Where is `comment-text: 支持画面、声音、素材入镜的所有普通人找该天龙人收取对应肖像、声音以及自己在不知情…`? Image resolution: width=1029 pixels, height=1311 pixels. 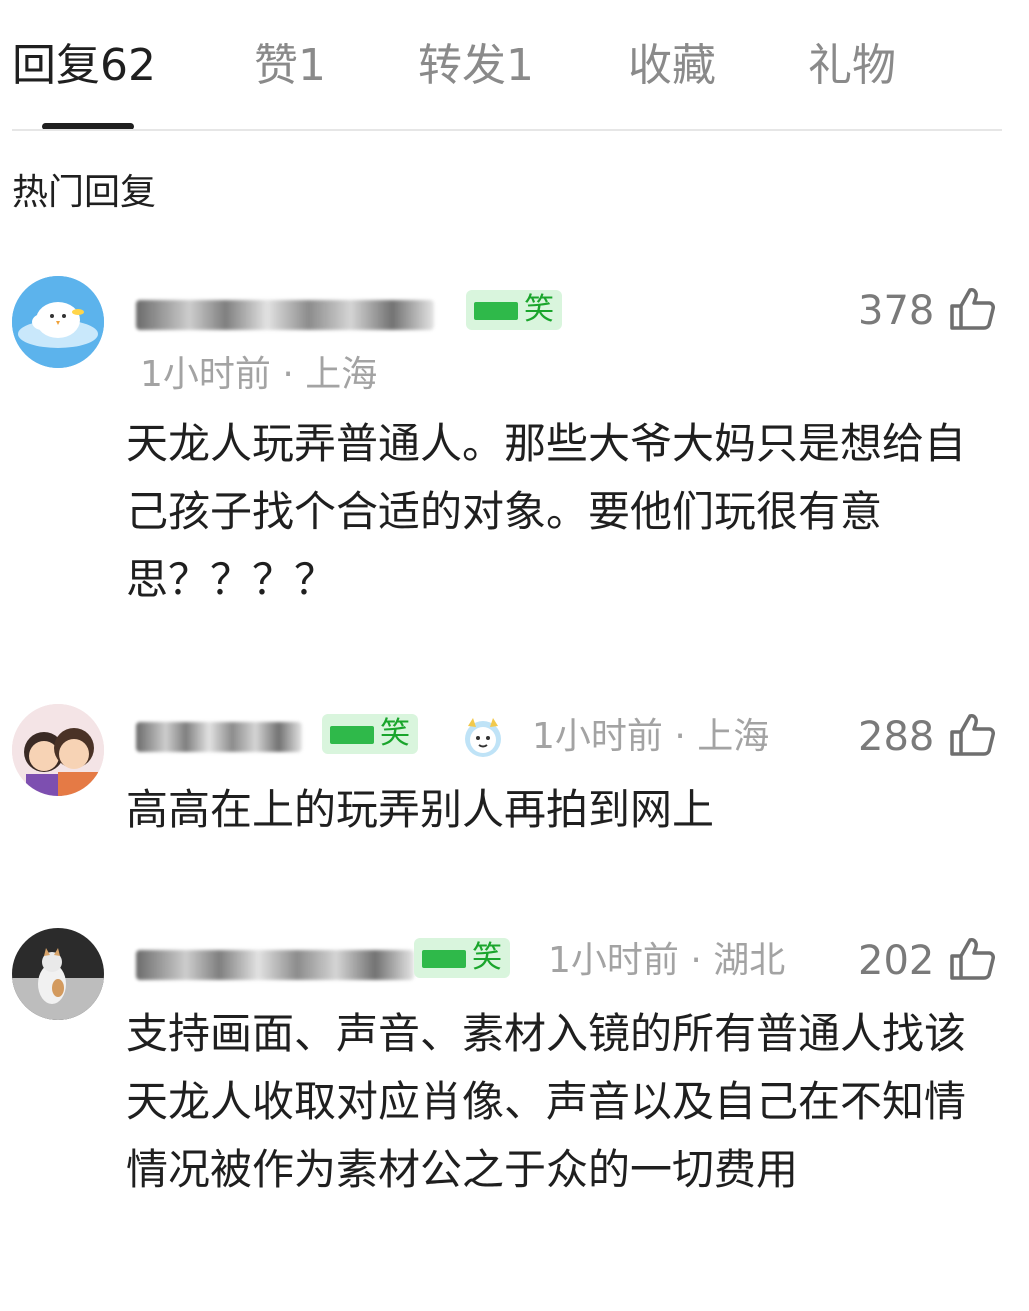 comment-text: 支持画面、声音、素材入镜的所有普通人找该天龙人收取对应肖像、声音以及自己在不知情… is located at coordinates (546, 1101).